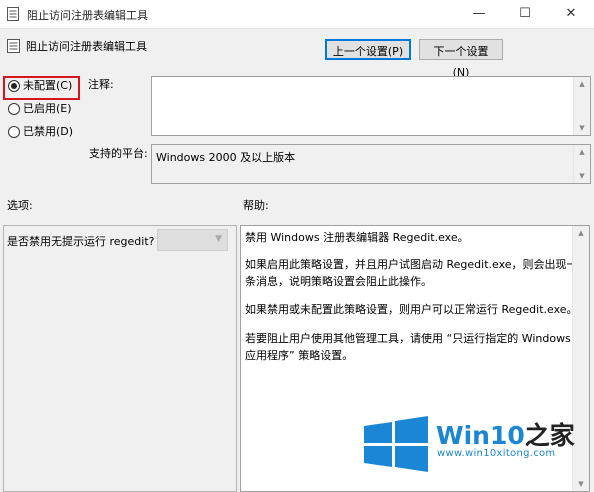 The image size is (594, 492). I want to click on platform-scrollbar: ▲ ▼, so click(581, 164).